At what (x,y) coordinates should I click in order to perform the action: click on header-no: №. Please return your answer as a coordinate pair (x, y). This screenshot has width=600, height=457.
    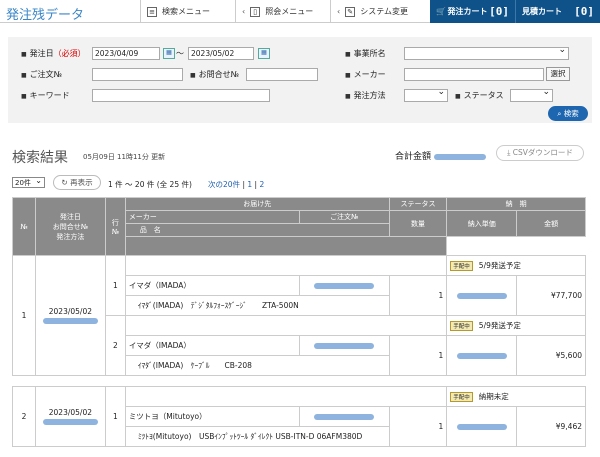
    Looking at the image, I should click on (24, 226).